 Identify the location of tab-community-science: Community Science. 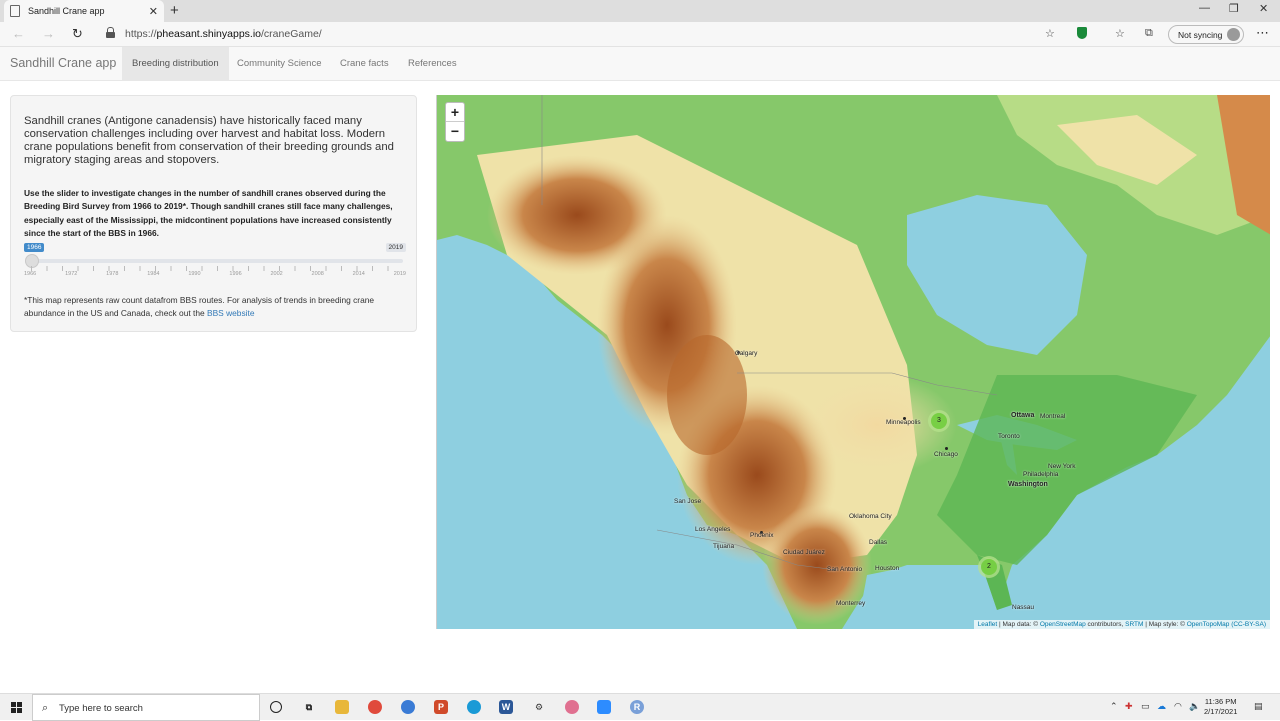
(279, 64).